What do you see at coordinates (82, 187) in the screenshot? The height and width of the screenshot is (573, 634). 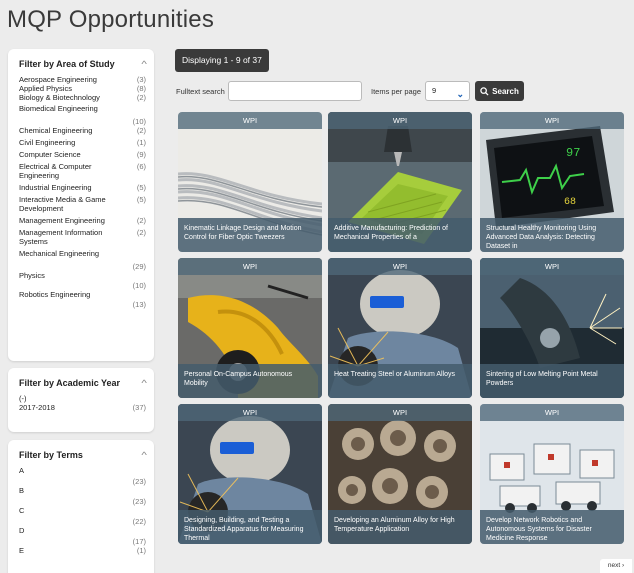 I see `facet-item: Industrial Engineering (5)` at bounding box center [82, 187].